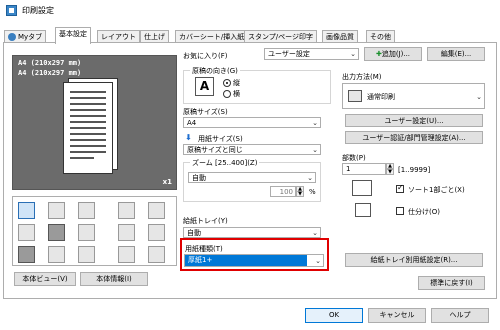 This screenshot has width=500, height=330. What do you see at coordinates (56, 210) in the screenshot?
I see `staple-icon` at bounding box center [56, 210].